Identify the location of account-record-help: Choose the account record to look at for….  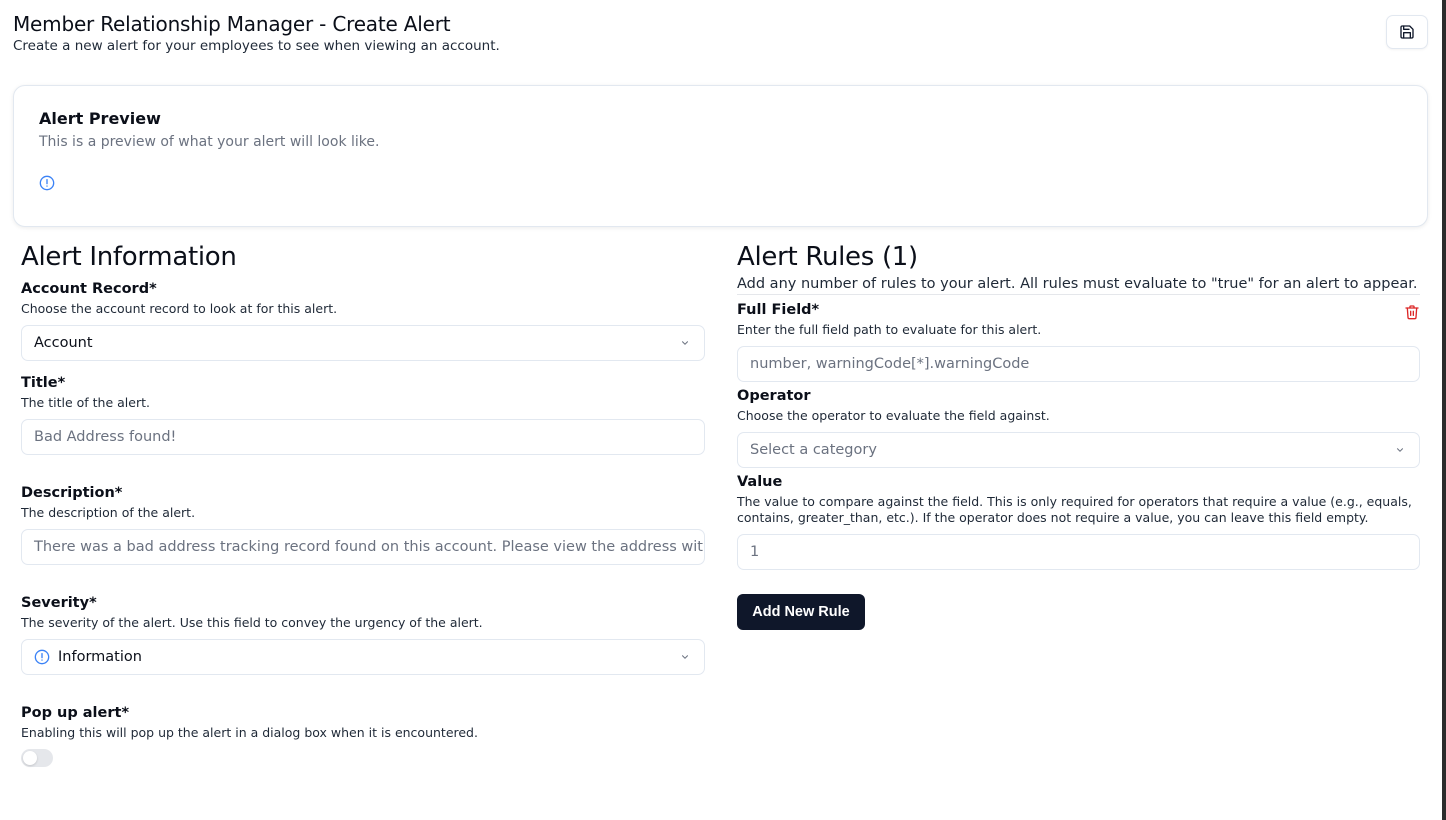
(179, 308).